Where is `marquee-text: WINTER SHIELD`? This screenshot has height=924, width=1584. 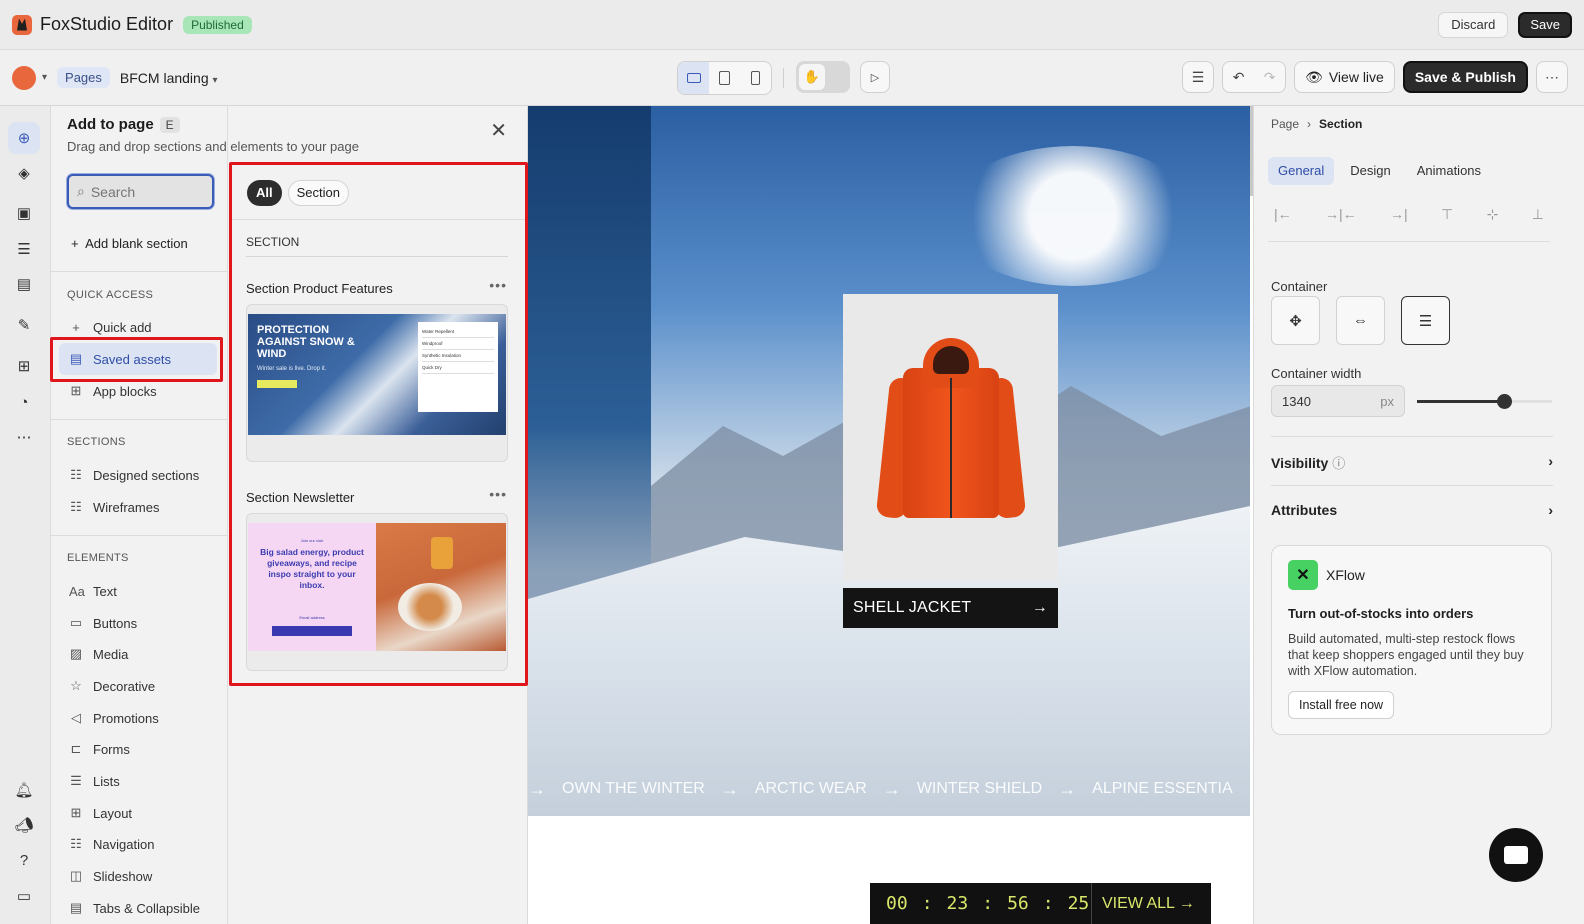 marquee-text: WINTER SHIELD is located at coordinates (979, 788).